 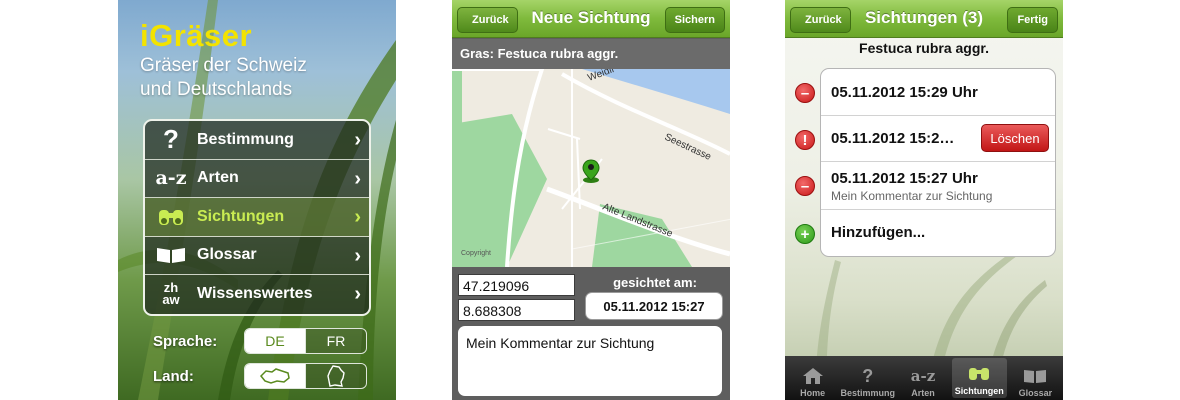 What do you see at coordinates (924, 19) in the screenshot?
I see `navigation-bar: Zurück Sichtungen (3) Fertig` at bounding box center [924, 19].